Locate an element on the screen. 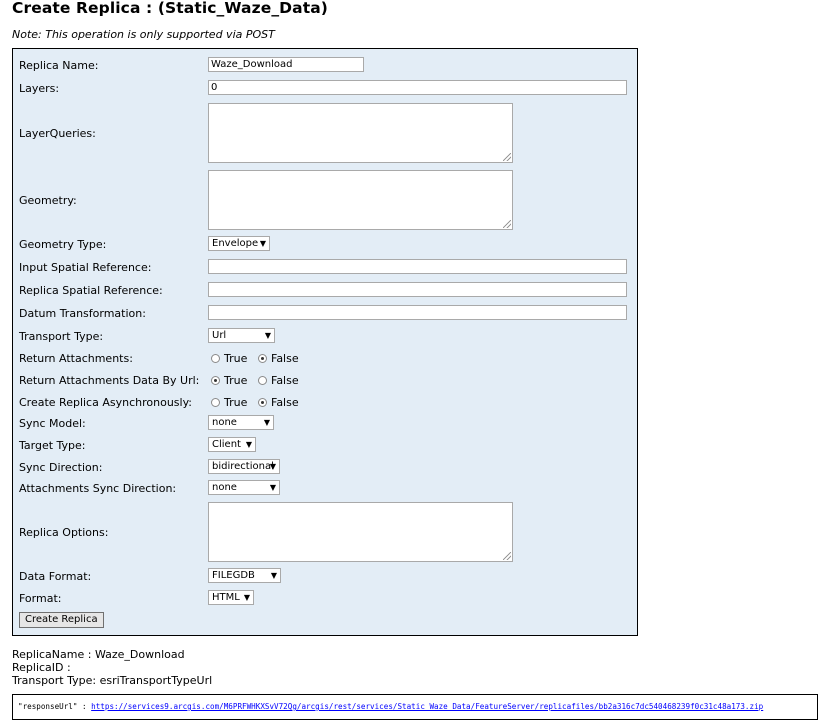 The image size is (827, 727). replica-name-input: Waze_Download is located at coordinates (286, 64).